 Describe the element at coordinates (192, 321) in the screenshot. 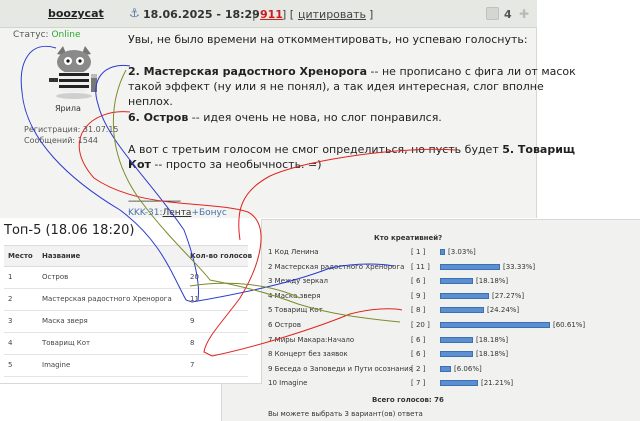

I see `cell-votes: 9` at that location.